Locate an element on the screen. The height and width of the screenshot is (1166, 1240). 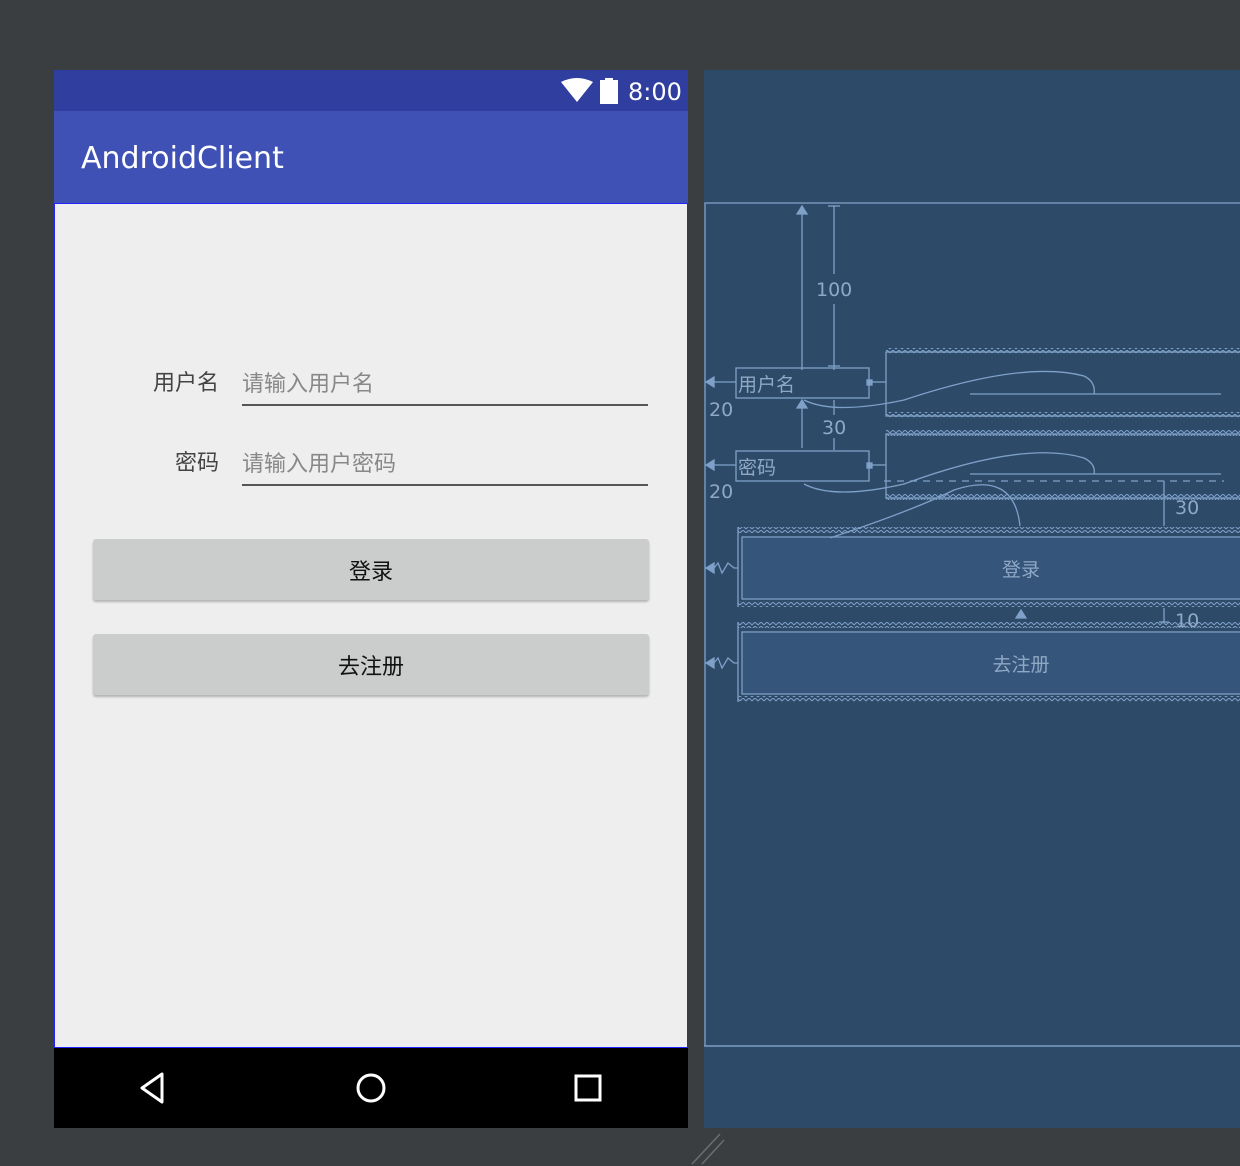
blueprint-login-text: 登录 is located at coordinates (1021, 570).